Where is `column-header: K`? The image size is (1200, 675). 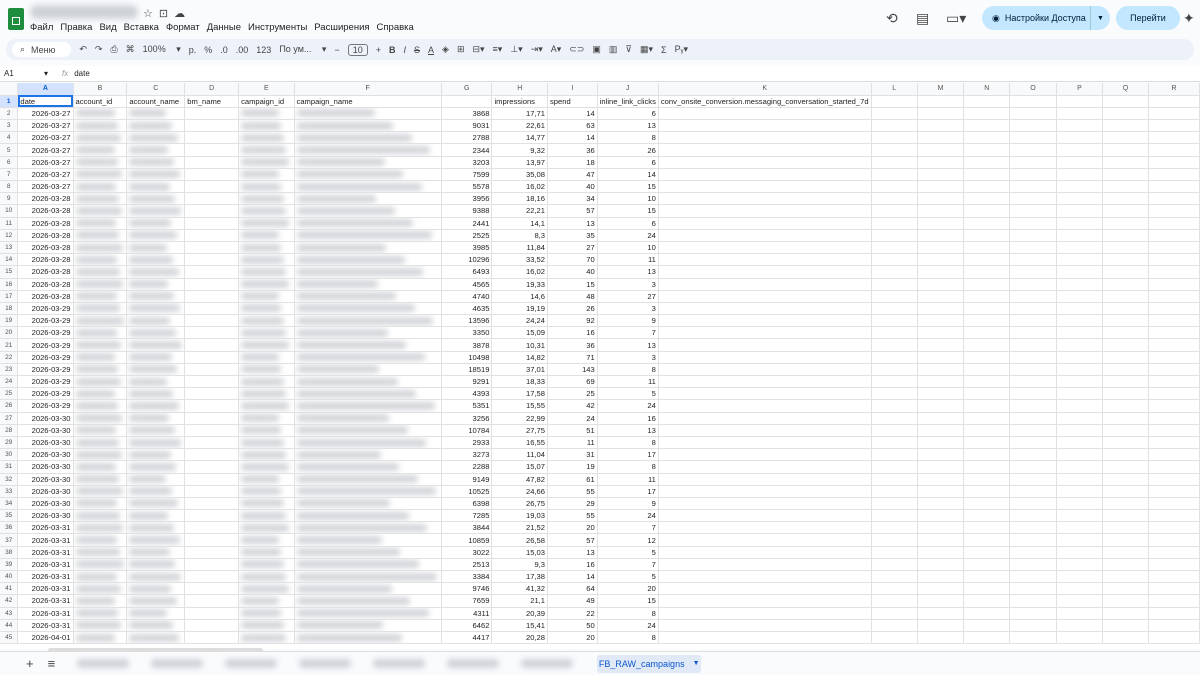 column-header: K is located at coordinates (765, 89).